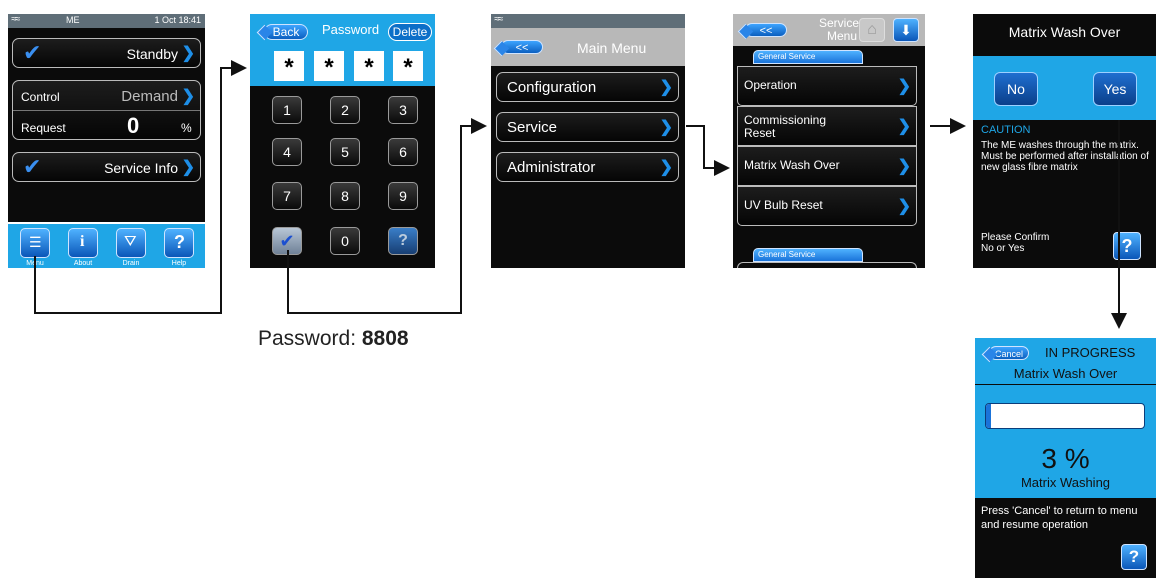  I want to click on back-button: Back, so click(286, 32).